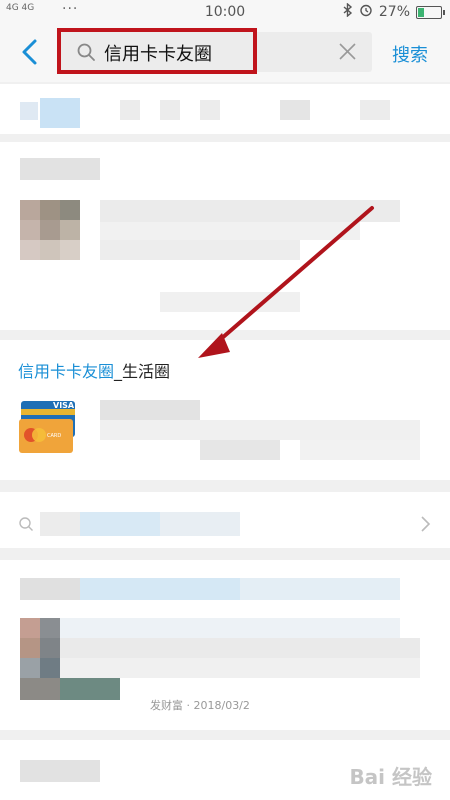 The height and width of the screenshot is (800, 450). Describe the element at coordinates (366, 12) in the screenshot. I see `alarm-icon` at that location.